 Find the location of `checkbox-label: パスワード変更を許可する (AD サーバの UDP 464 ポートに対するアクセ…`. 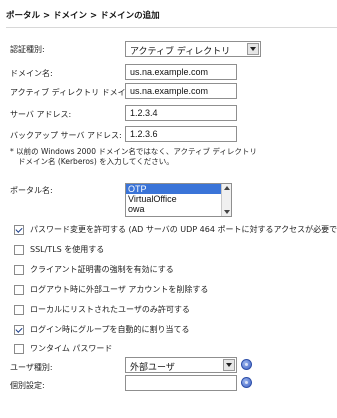

checkbox-label: パスワード変更を許可する (AD サーバの UDP 464 ポートに対するアクセ… is located at coordinates (183, 229).